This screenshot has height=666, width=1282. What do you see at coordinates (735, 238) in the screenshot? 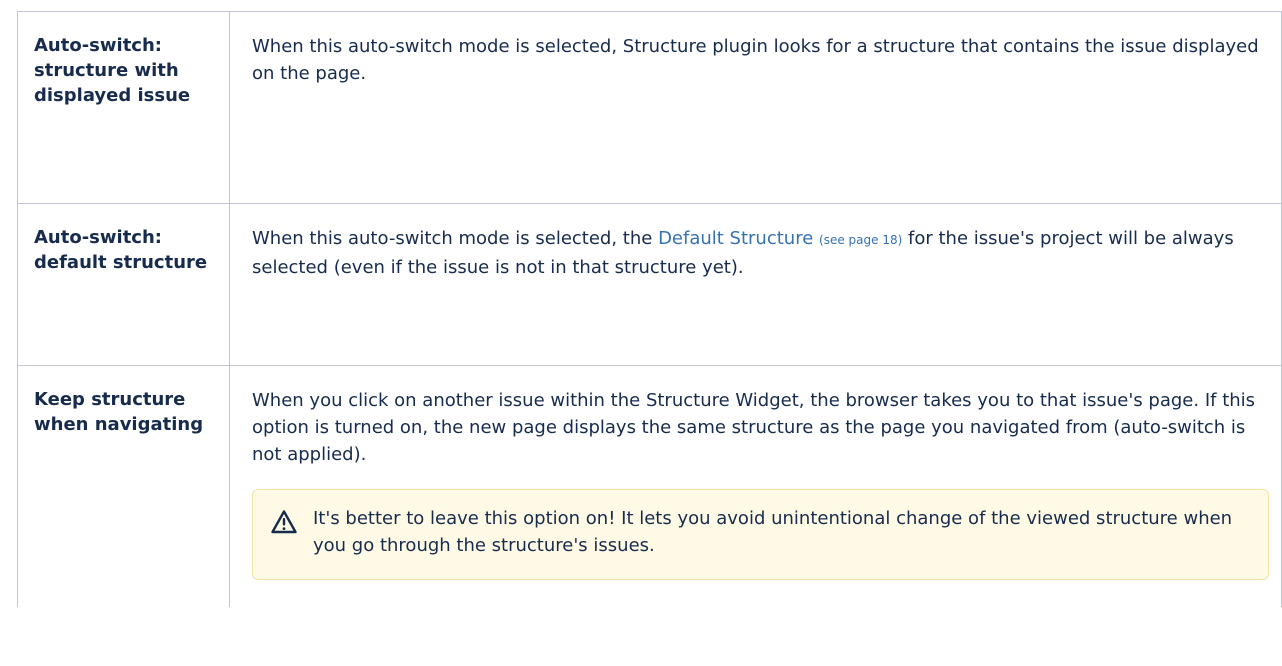
I see `default-structure-link: Default Structure` at bounding box center [735, 238].